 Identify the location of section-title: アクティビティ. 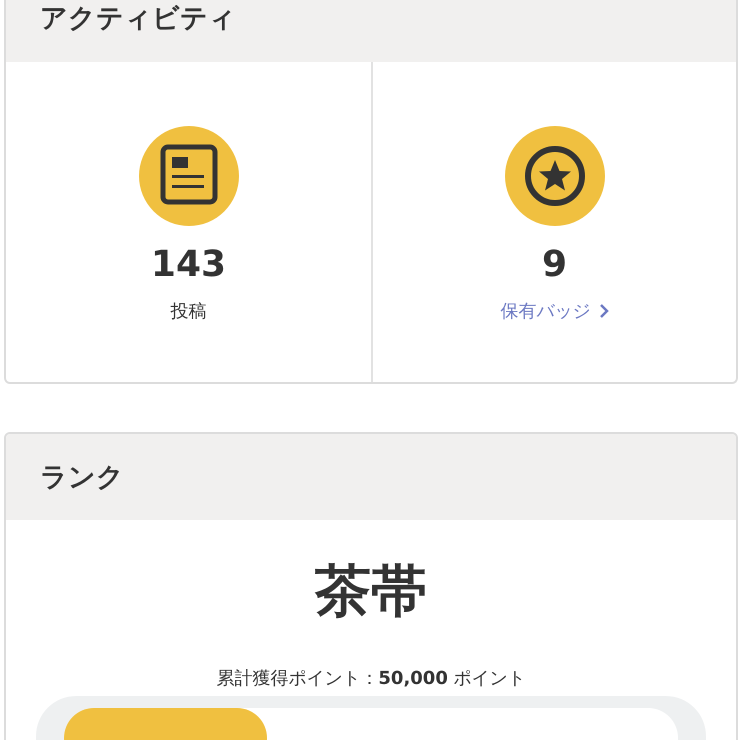
(138, 19).